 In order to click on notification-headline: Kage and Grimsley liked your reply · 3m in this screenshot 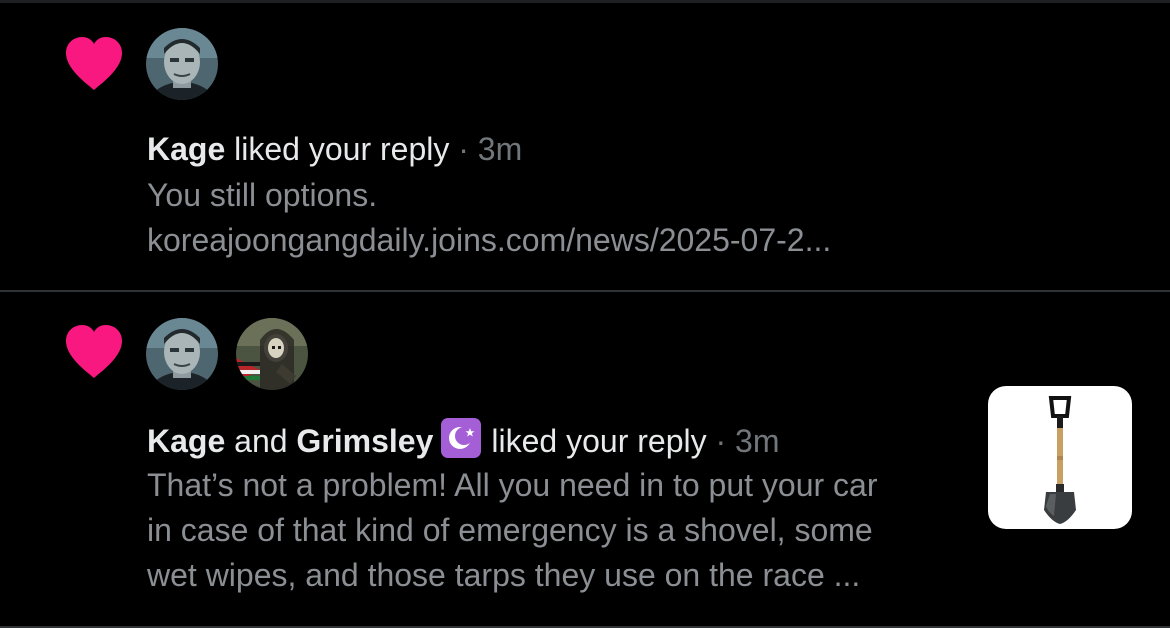, I will do `click(463, 441)`.